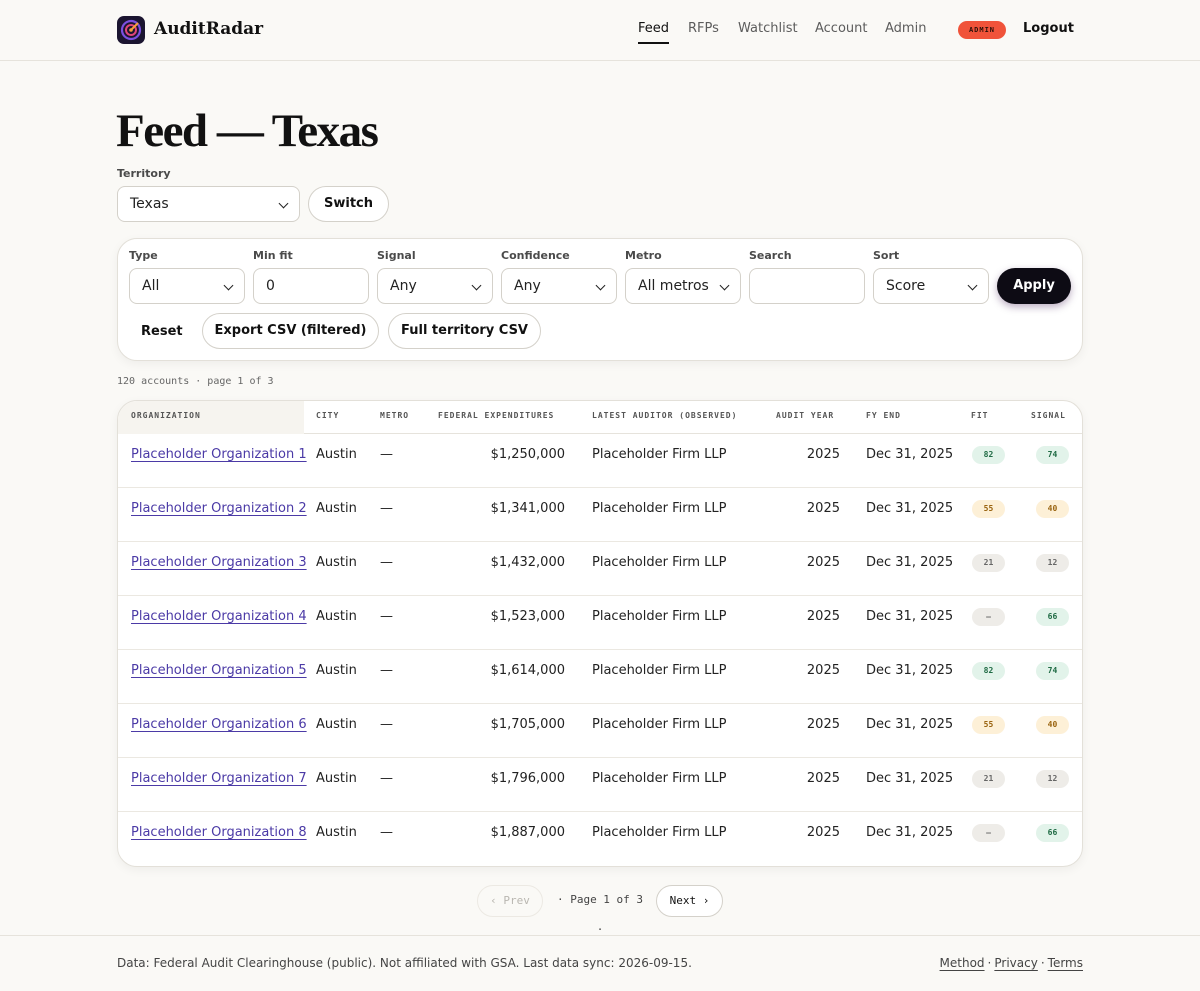  What do you see at coordinates (664, 415) in the screenshot?
I see `column-header-latest-auditor: LATEST AUDITOR (OBSERVED)` at bounding box center [664, 415].